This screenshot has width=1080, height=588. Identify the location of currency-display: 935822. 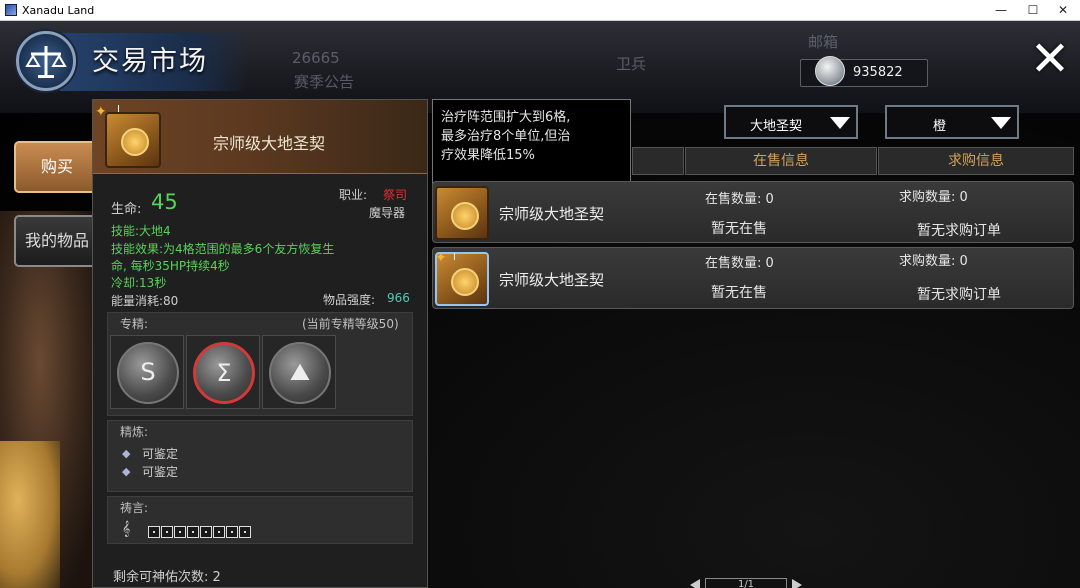
(864, 71).